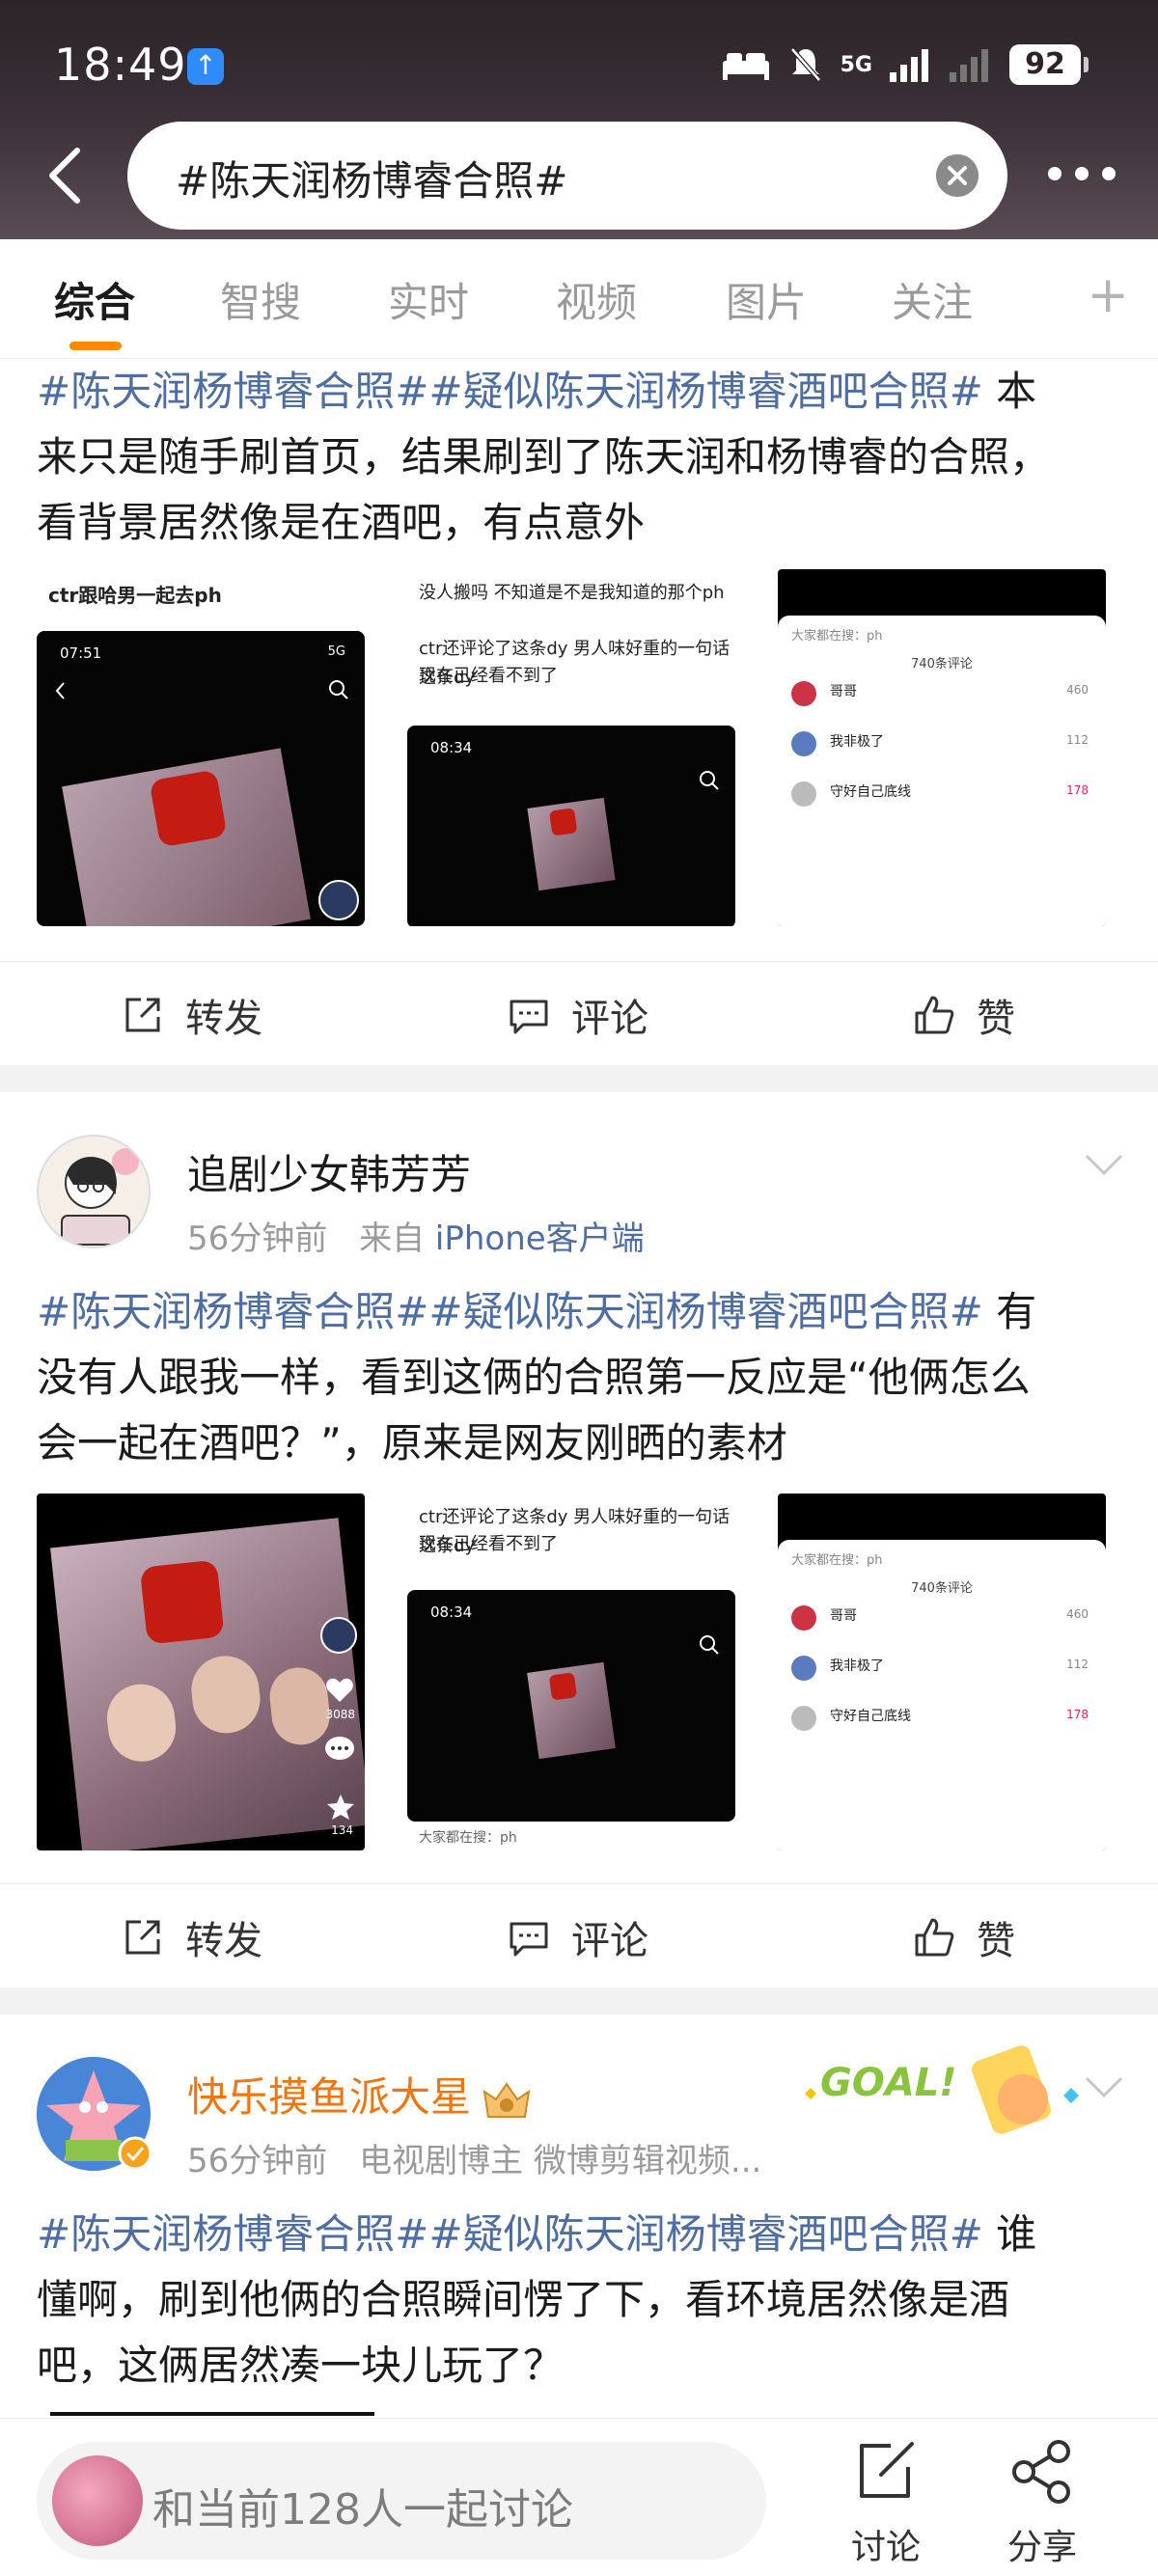 Image resolution: width=1158 pixels, height=2576 pixels. Describe the element at coordinates (488, 1544) in the screenshot. I see `image-caption: 现在已经看不到了` at that location.